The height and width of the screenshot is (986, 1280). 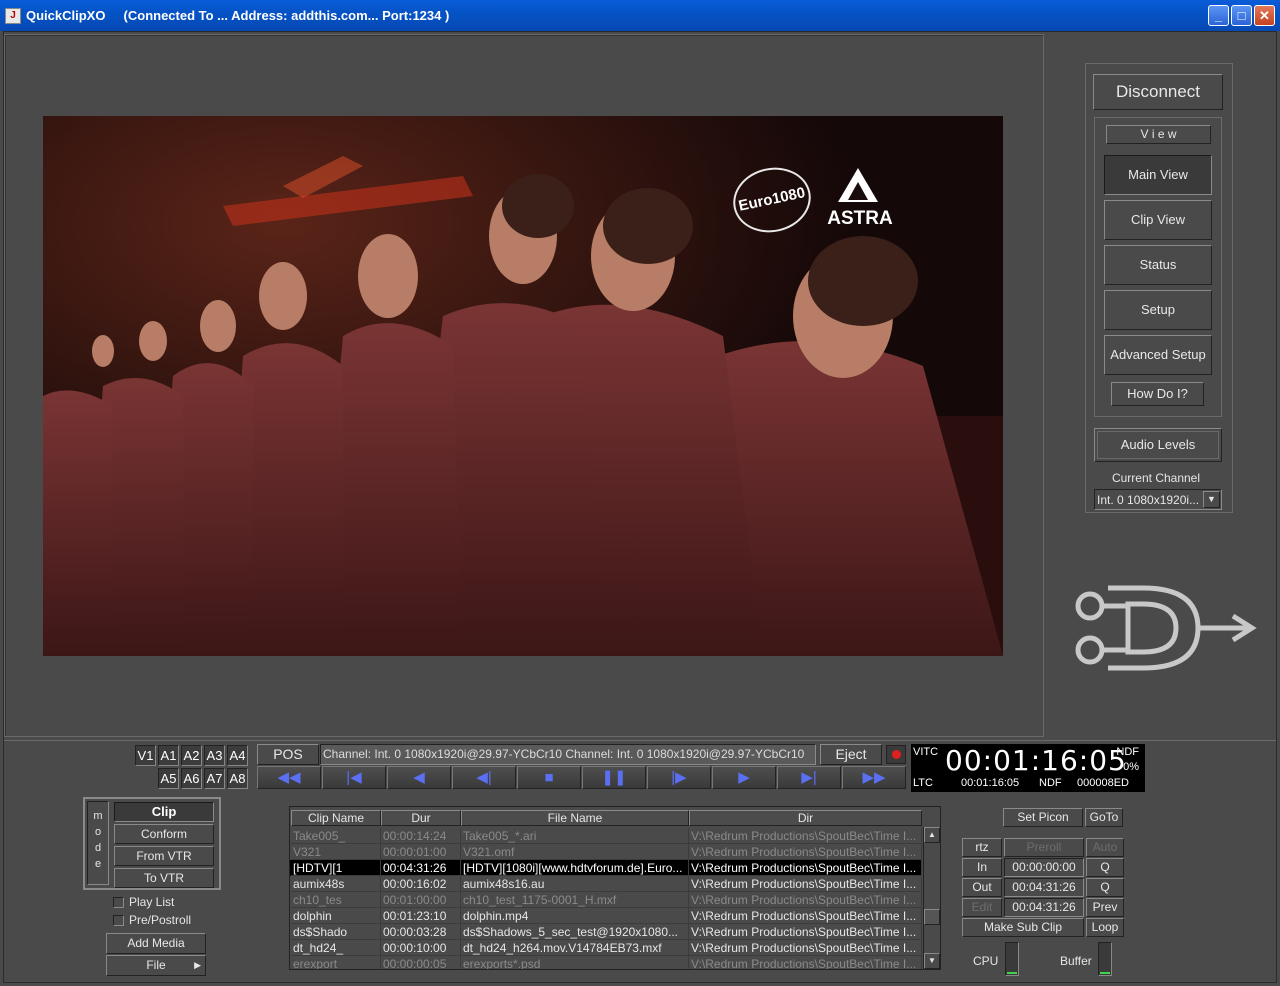 I want to click on column-header-dir: Dir, so click(x=805, y=818).